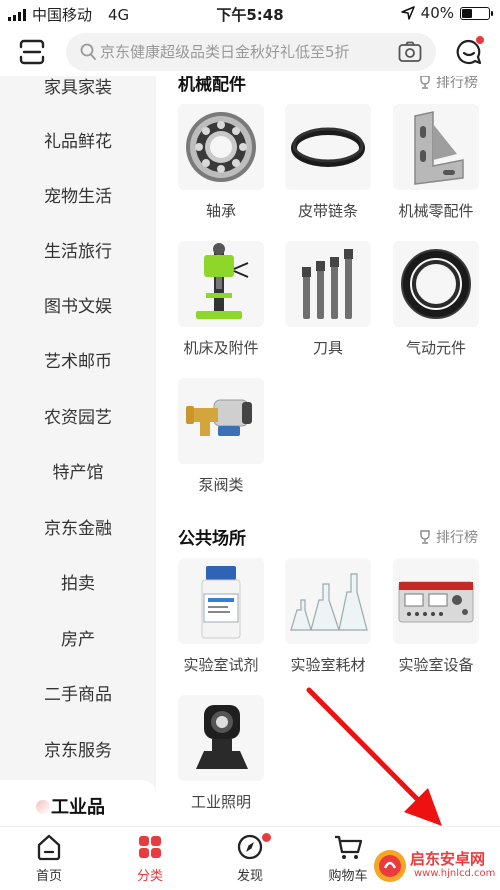 Image resolution: width=500 pixels, height=890 pixels. I want to click on product-bearing: 轴承, so click(221, 162).